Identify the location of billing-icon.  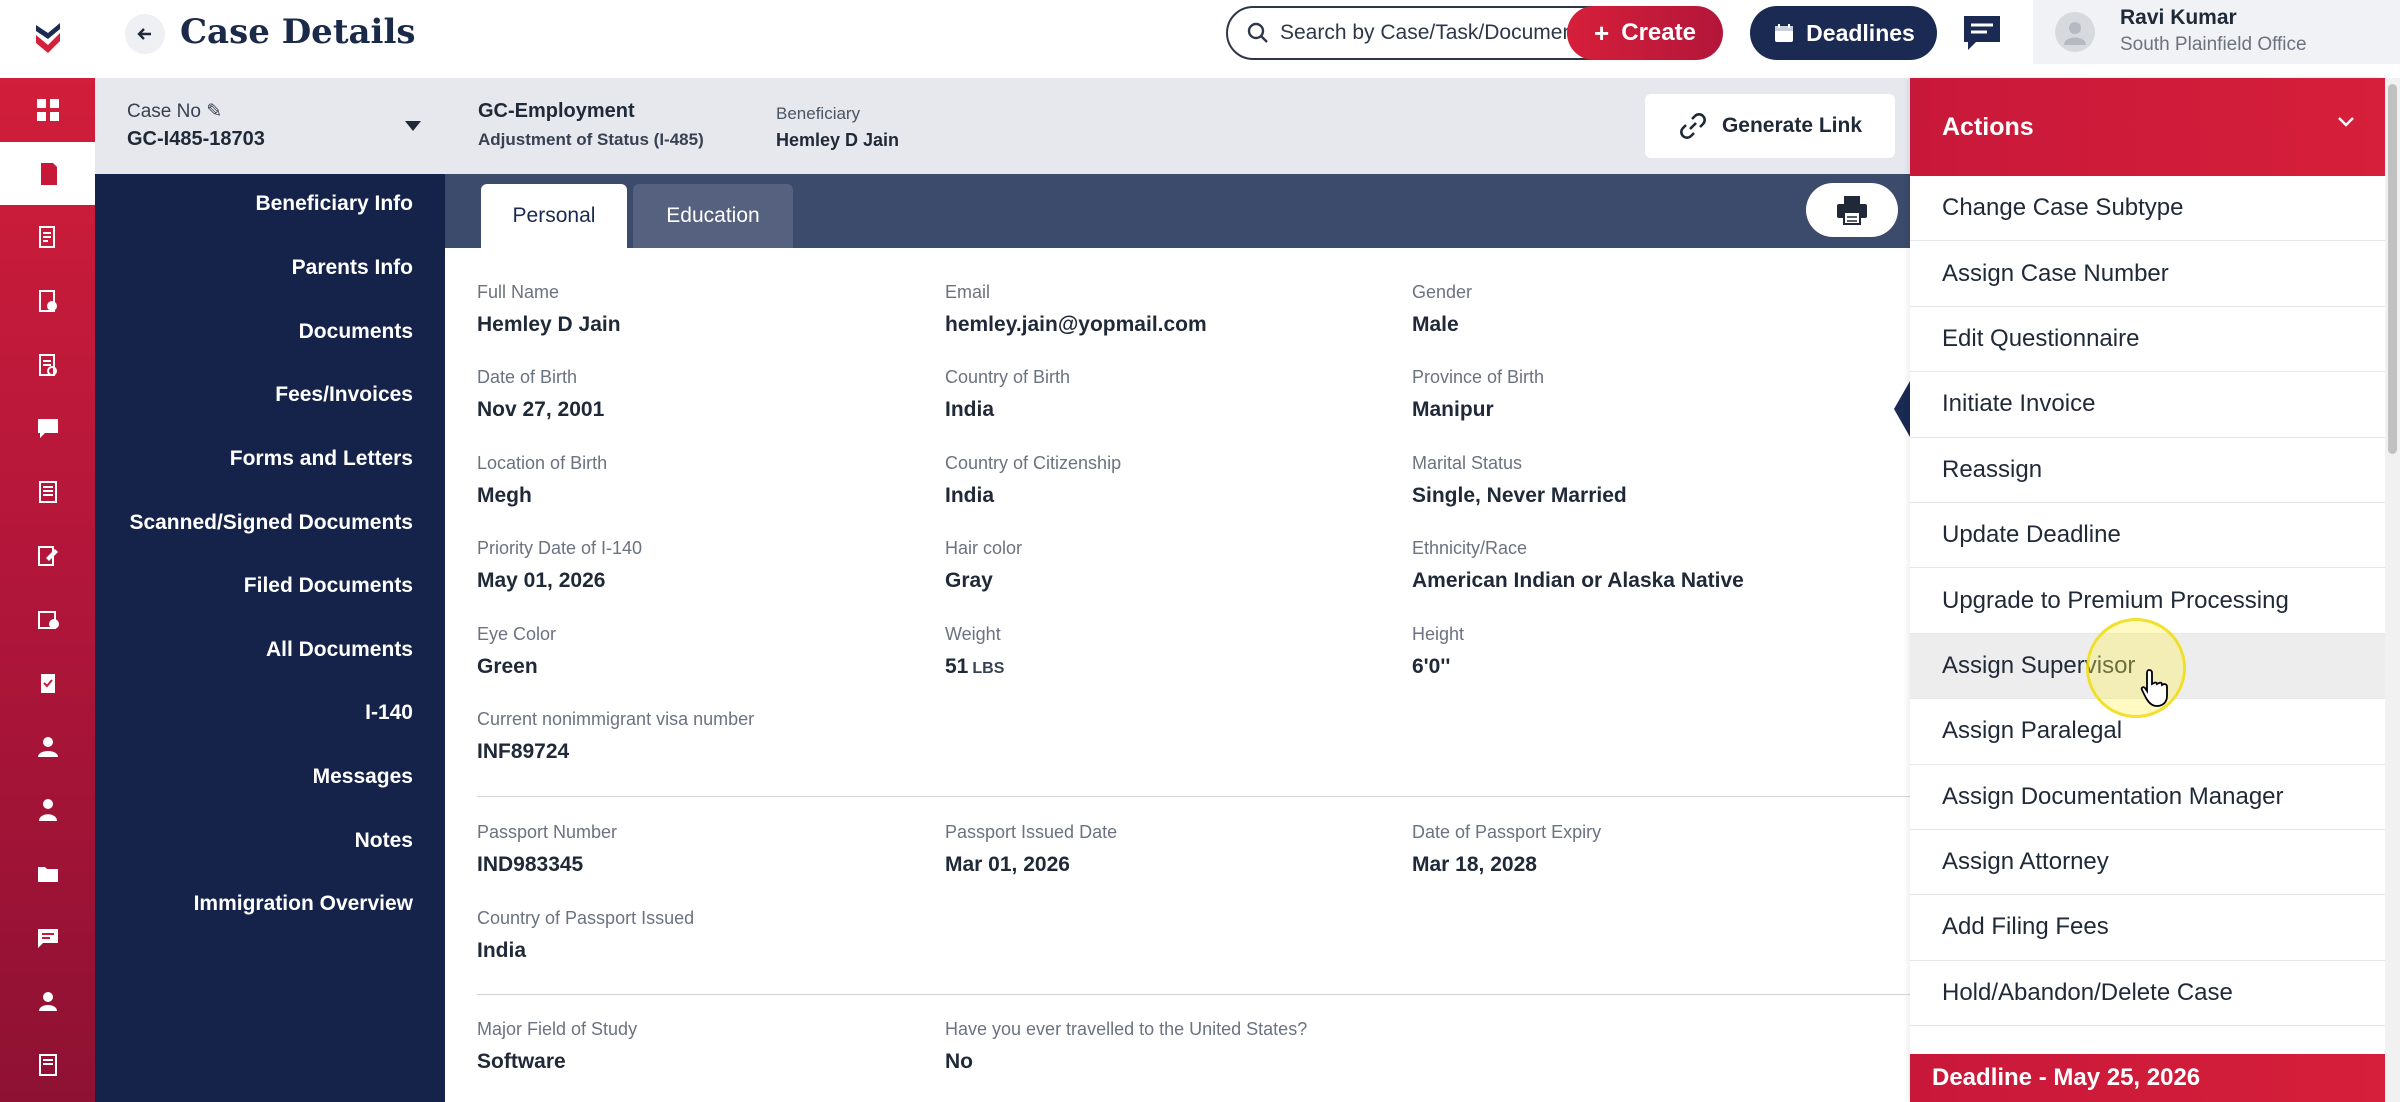
(47, 620).